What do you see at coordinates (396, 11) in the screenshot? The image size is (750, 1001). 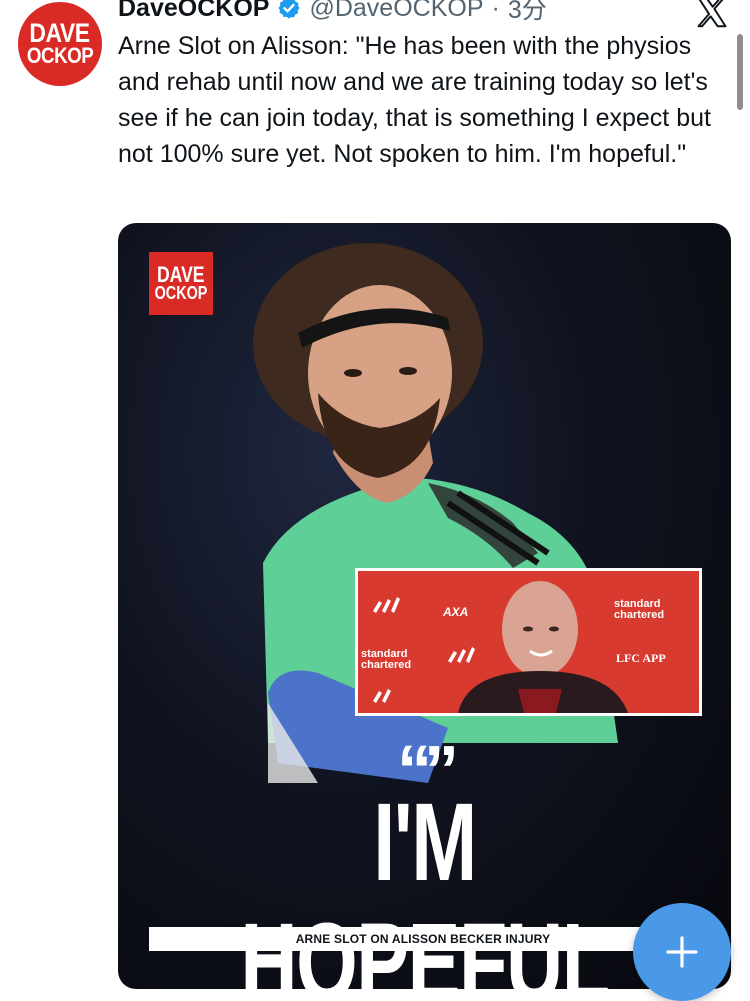 I see `user-handle: @DaveOCKOP` at bounding box center [396, 11].